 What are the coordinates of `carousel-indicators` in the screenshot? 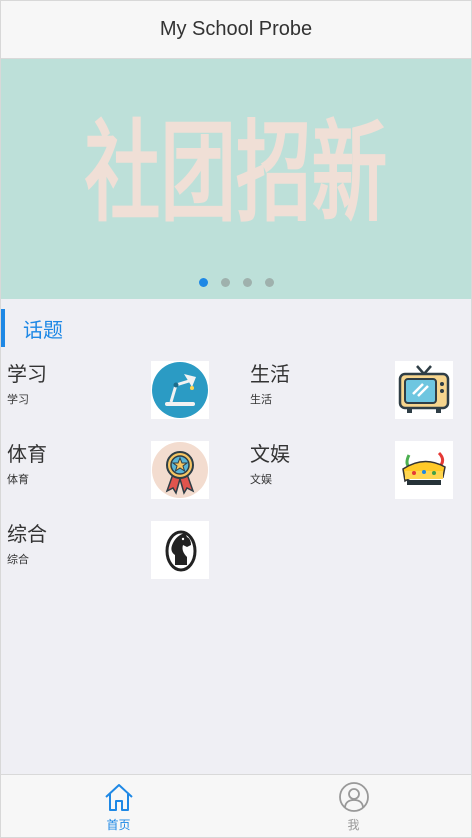 It's located at (236, 282).